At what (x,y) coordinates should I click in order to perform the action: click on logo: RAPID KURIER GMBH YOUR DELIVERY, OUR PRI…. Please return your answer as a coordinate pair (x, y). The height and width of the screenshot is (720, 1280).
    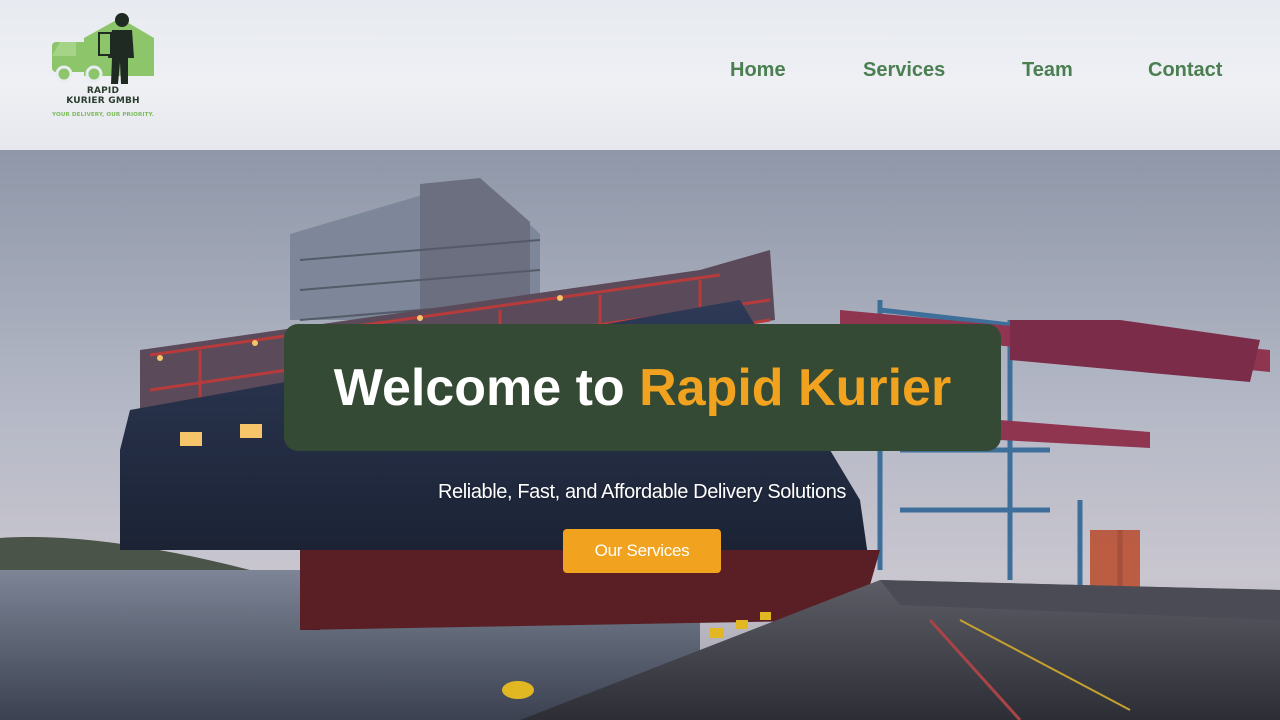
    Looking at the image, I should click on (105, 68).